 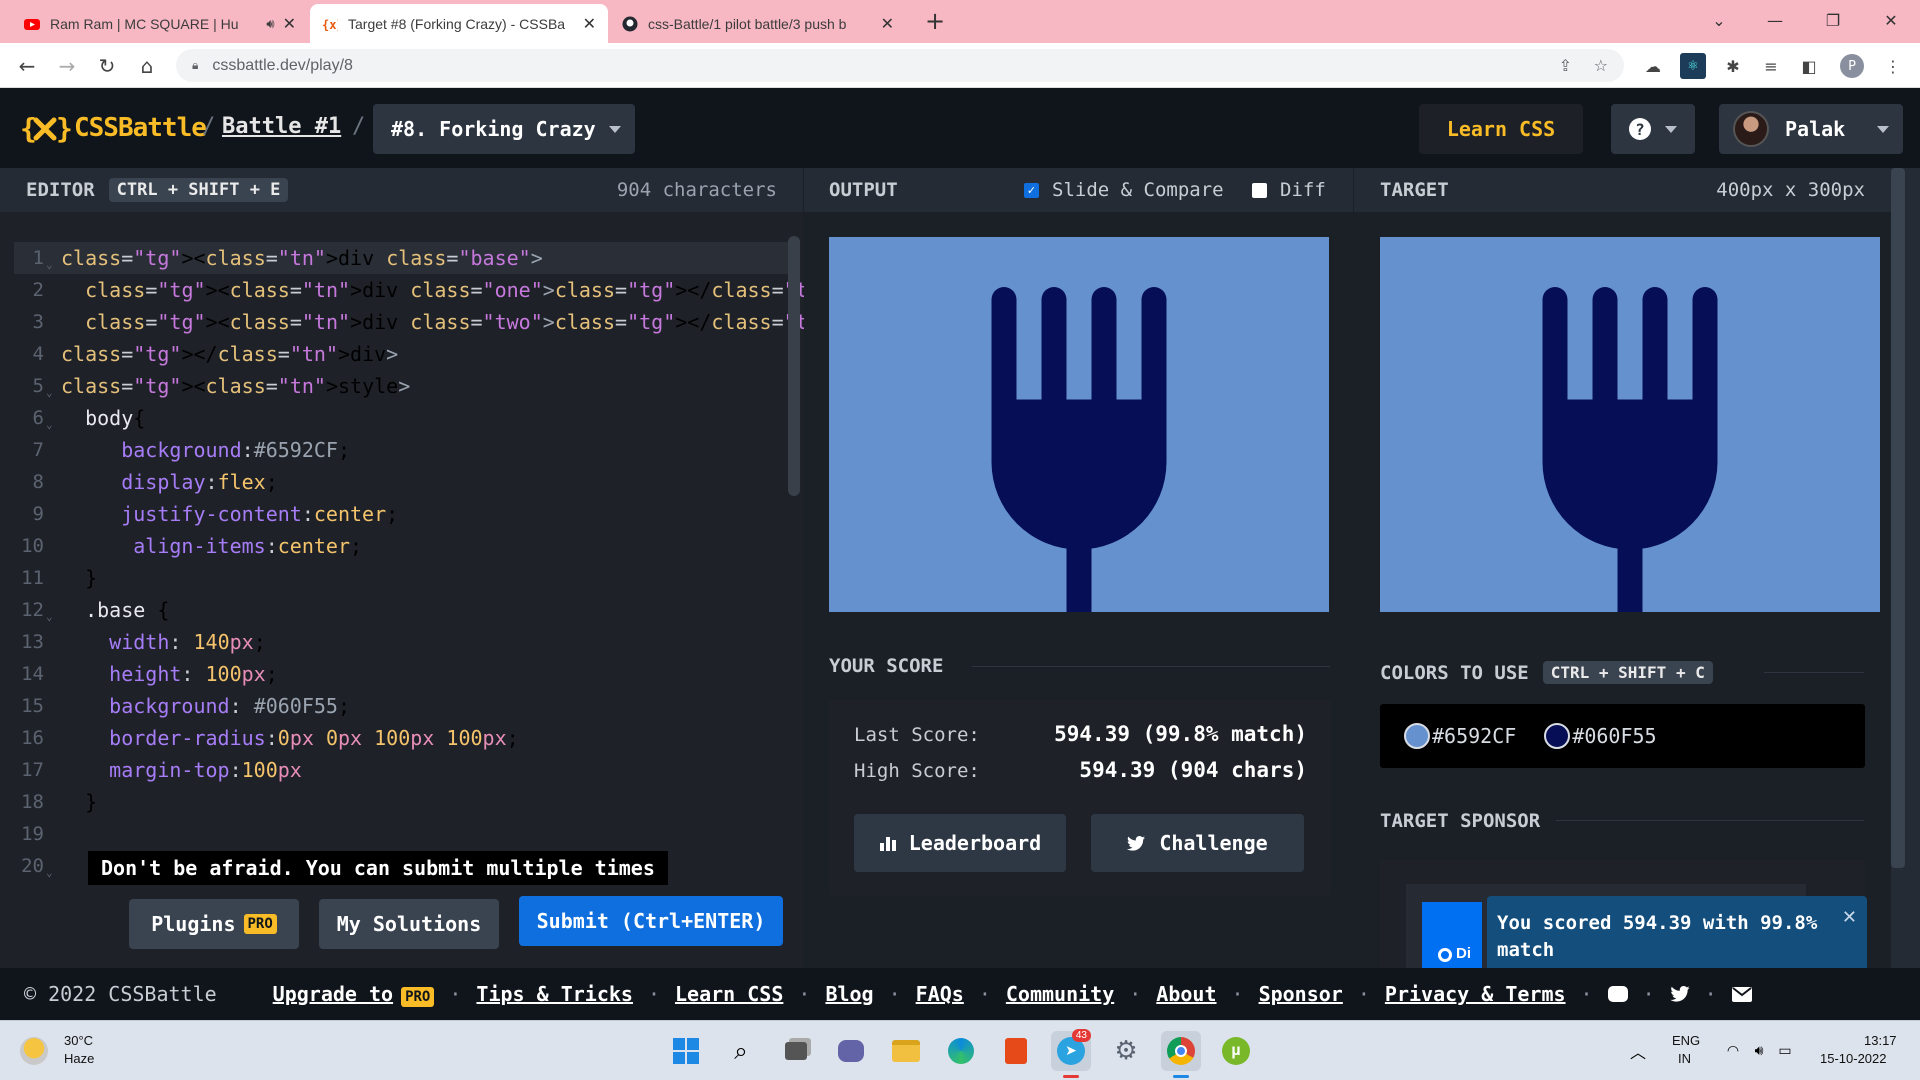 I want to click on tab-search-icon: ⌄, so click(x=1719, y=20).